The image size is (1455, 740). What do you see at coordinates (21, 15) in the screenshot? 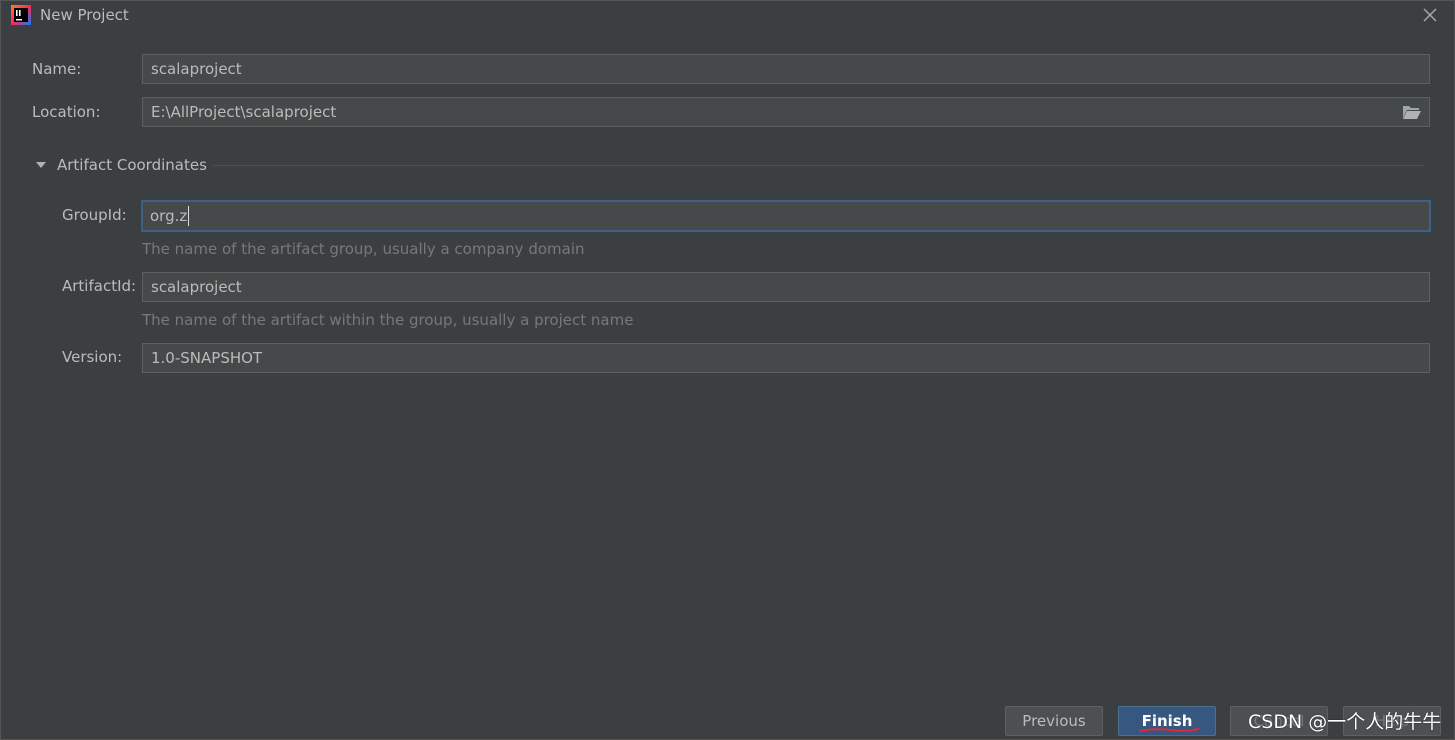
I see `intellij-idea-icon` at bounding box center [21, 15].